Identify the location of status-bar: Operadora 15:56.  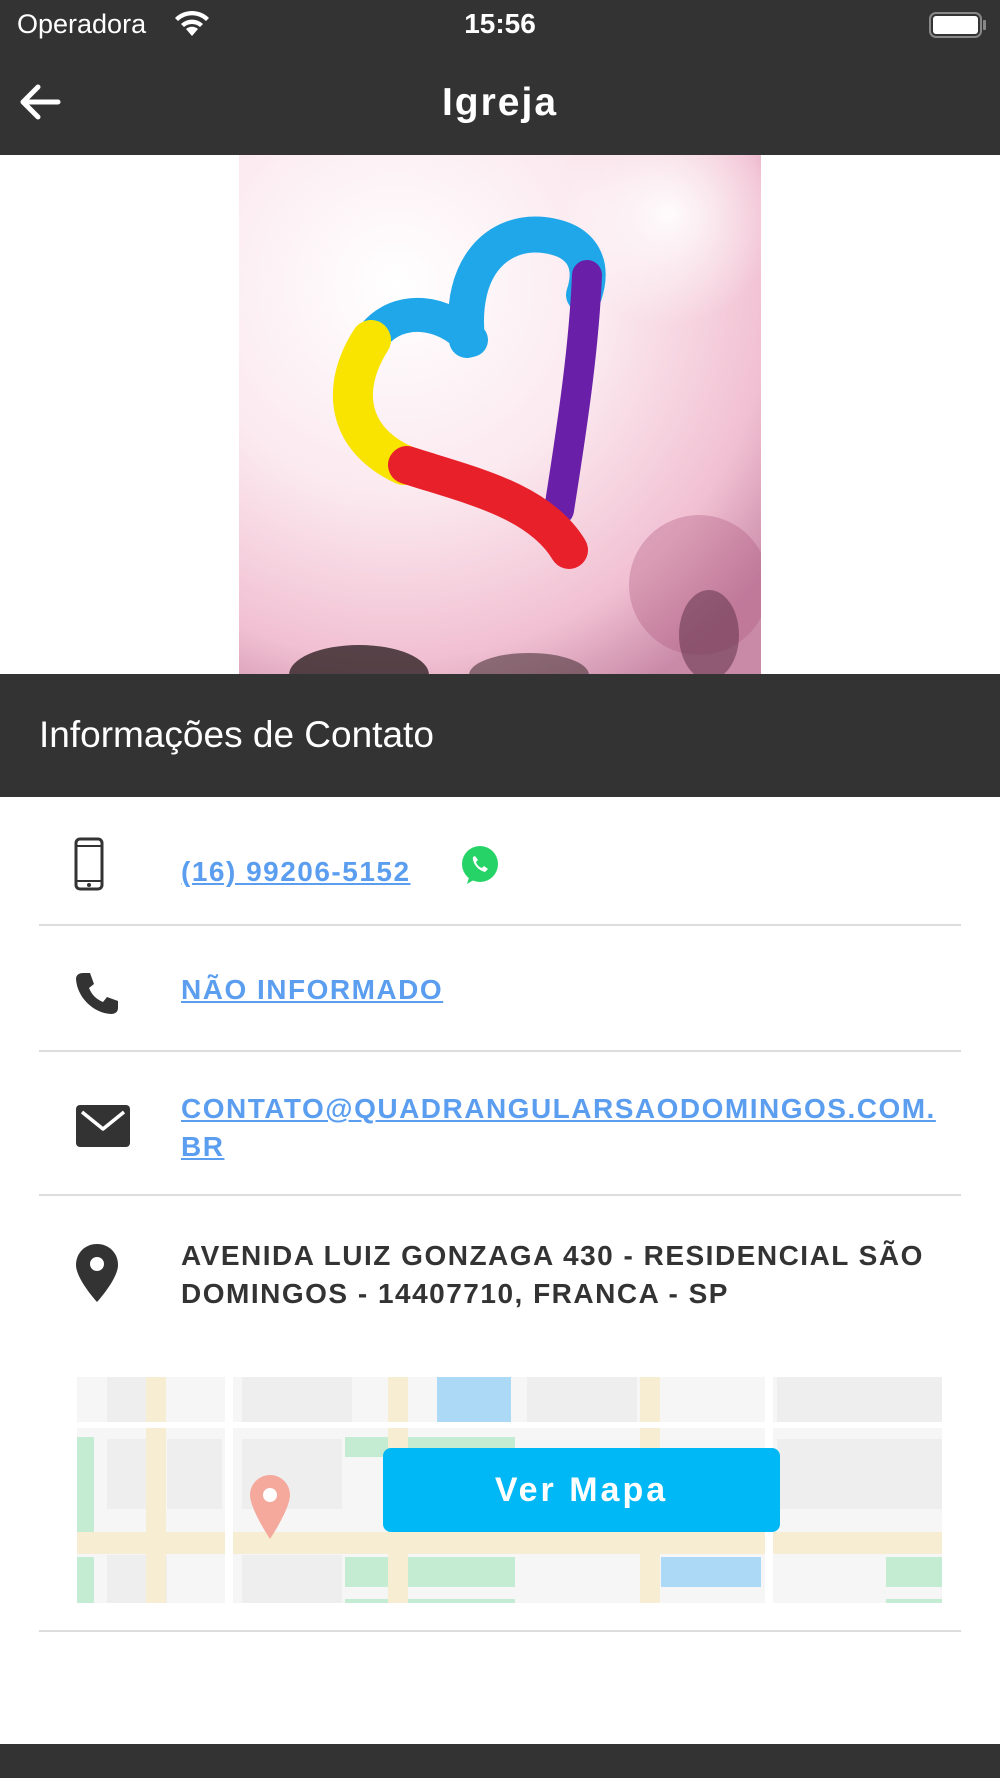
(500, 25).